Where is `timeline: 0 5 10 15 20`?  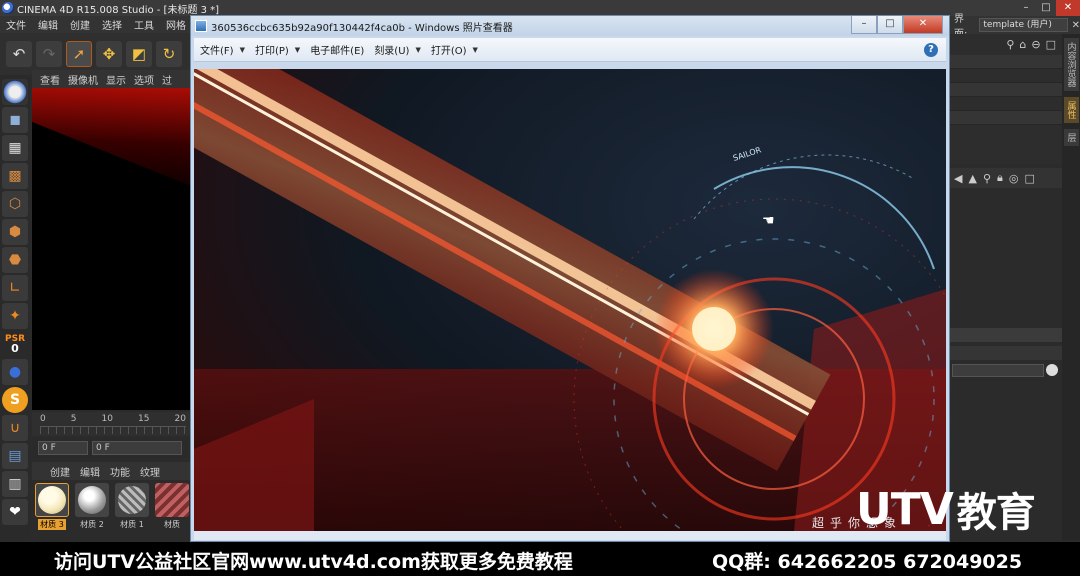
timeline: 0 5 10 15 20 is located at coordinates (112, 424).